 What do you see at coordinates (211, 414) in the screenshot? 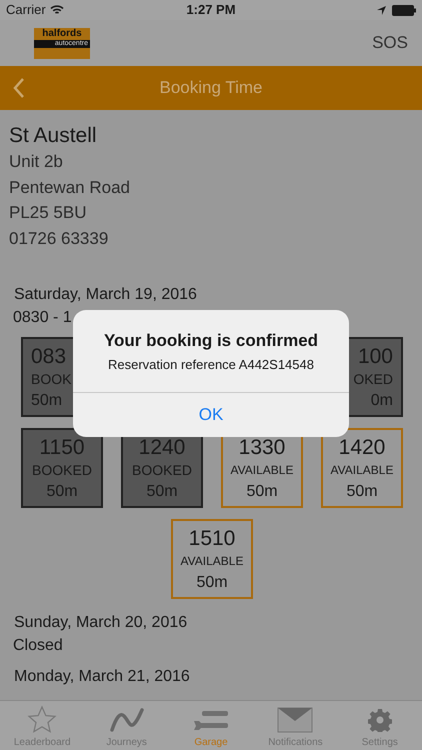
I see `ok-button: OK` at bounding box center [211, 414].